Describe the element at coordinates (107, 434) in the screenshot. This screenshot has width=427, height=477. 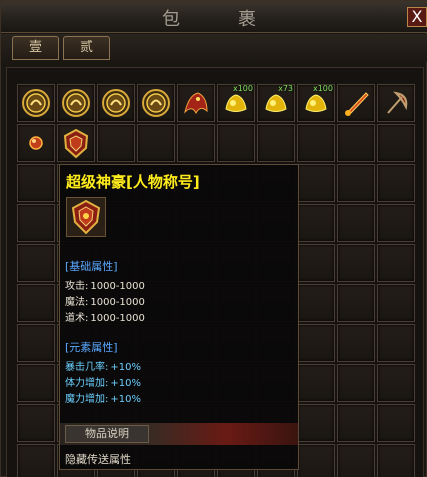
I see `item-description-label: 物品说明` at that location.